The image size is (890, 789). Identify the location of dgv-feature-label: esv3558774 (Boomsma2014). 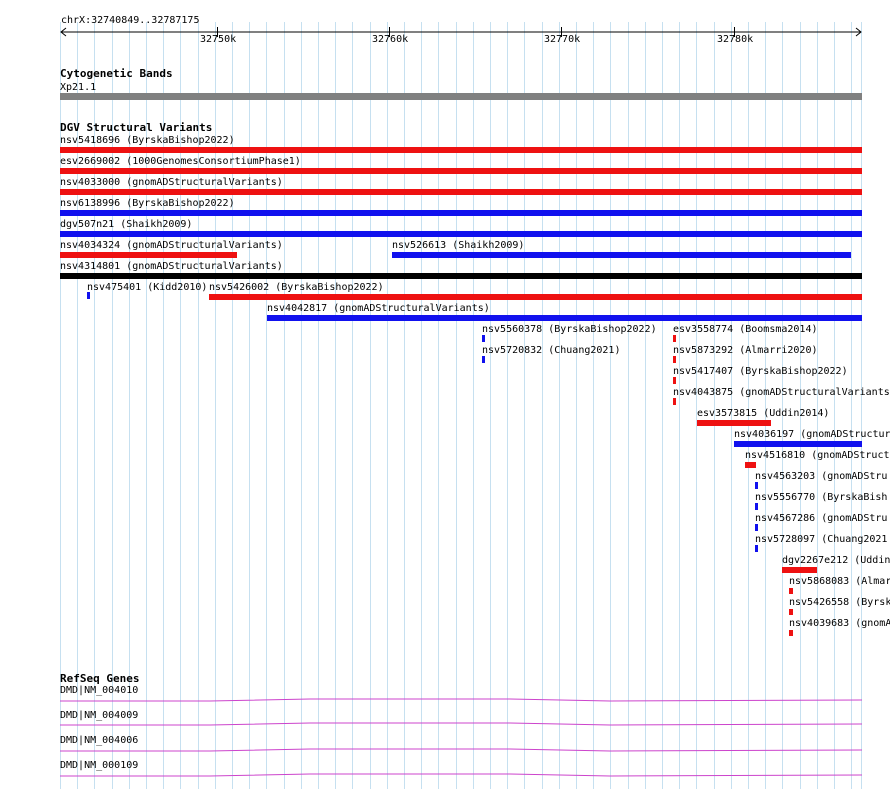
(745, 329).